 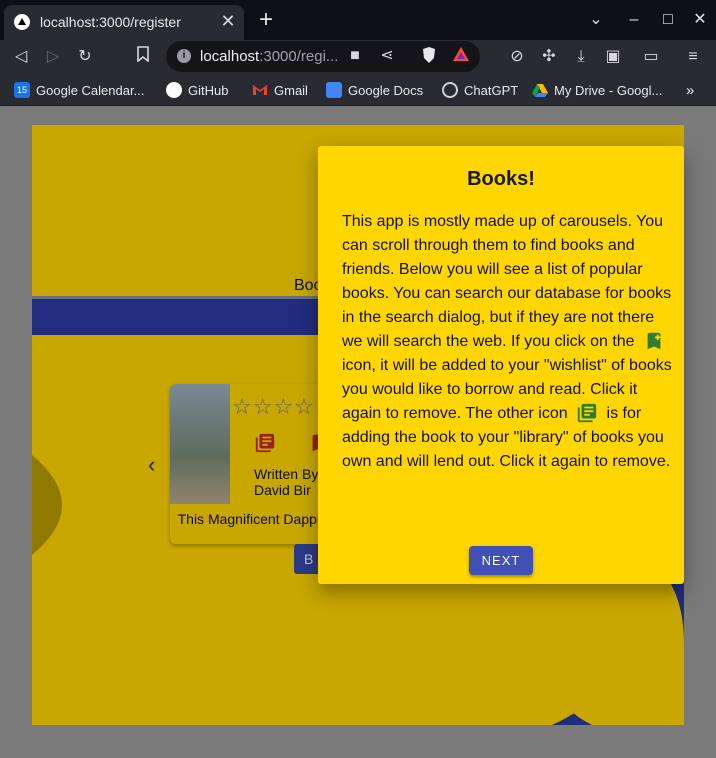 What do you see at coordinates (53, 57) in the screenshot?
I see `forward-icon: ▷` at bounding box center [53, 57].